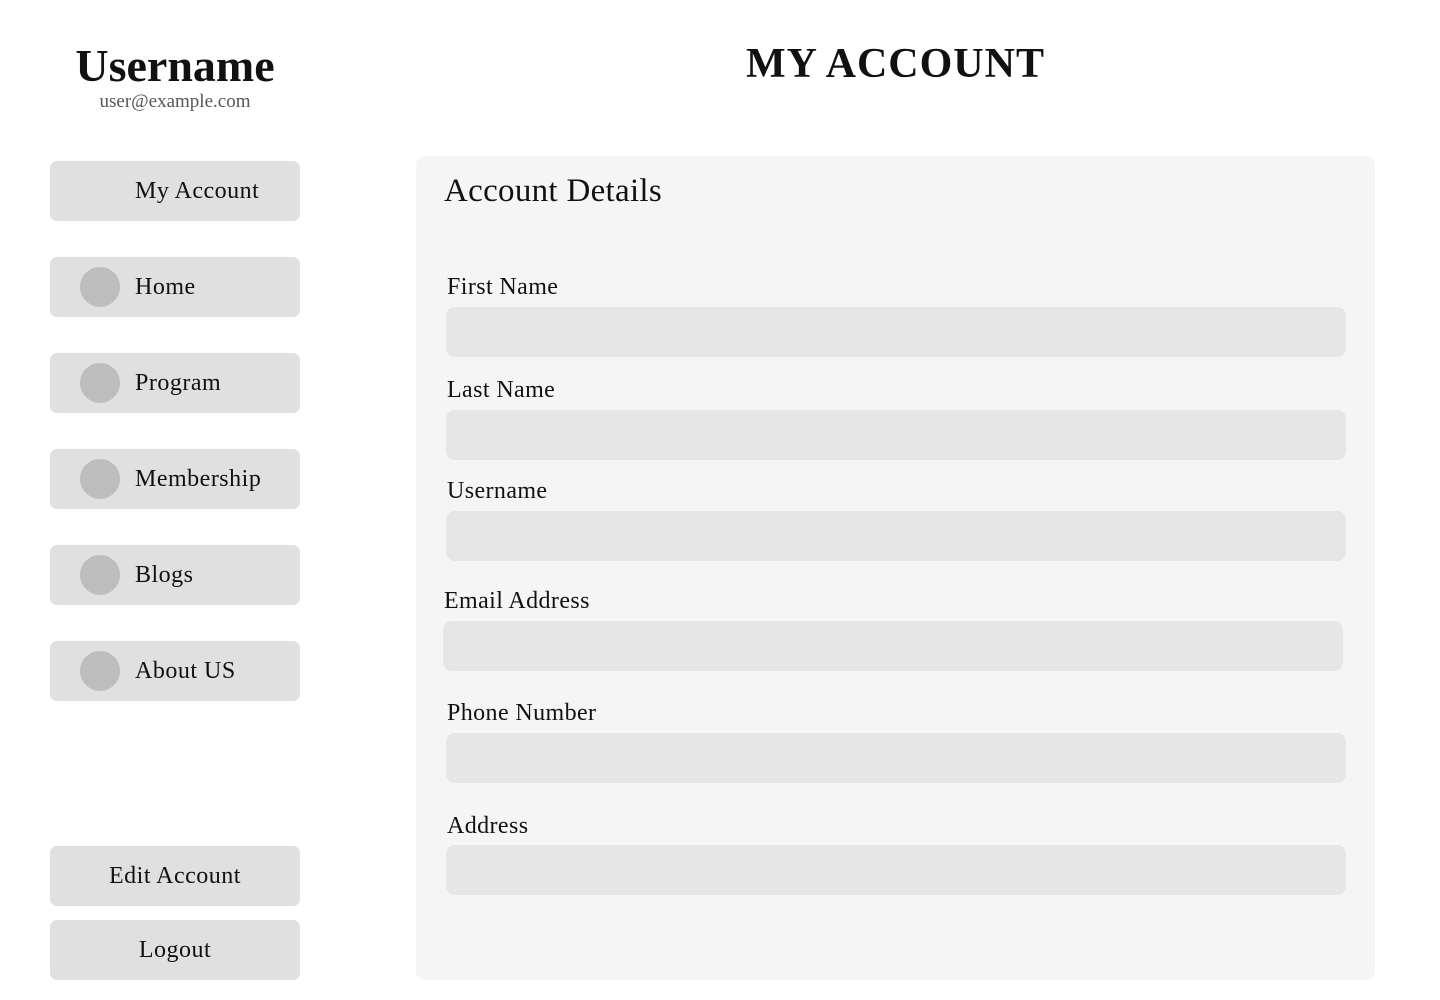 This screenshot has height=1000, width=1440. What do you see at coordinates (893, 646) in the screenshot?
I see `email-address-field` at bounding box center [893, 646].